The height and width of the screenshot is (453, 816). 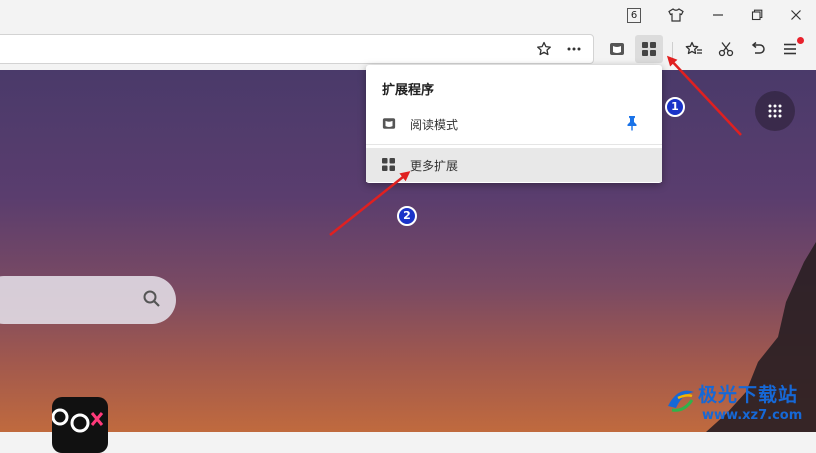 I want to click on watermark: 极光下载站 www.xz7.com, so click(x=740, y=406).